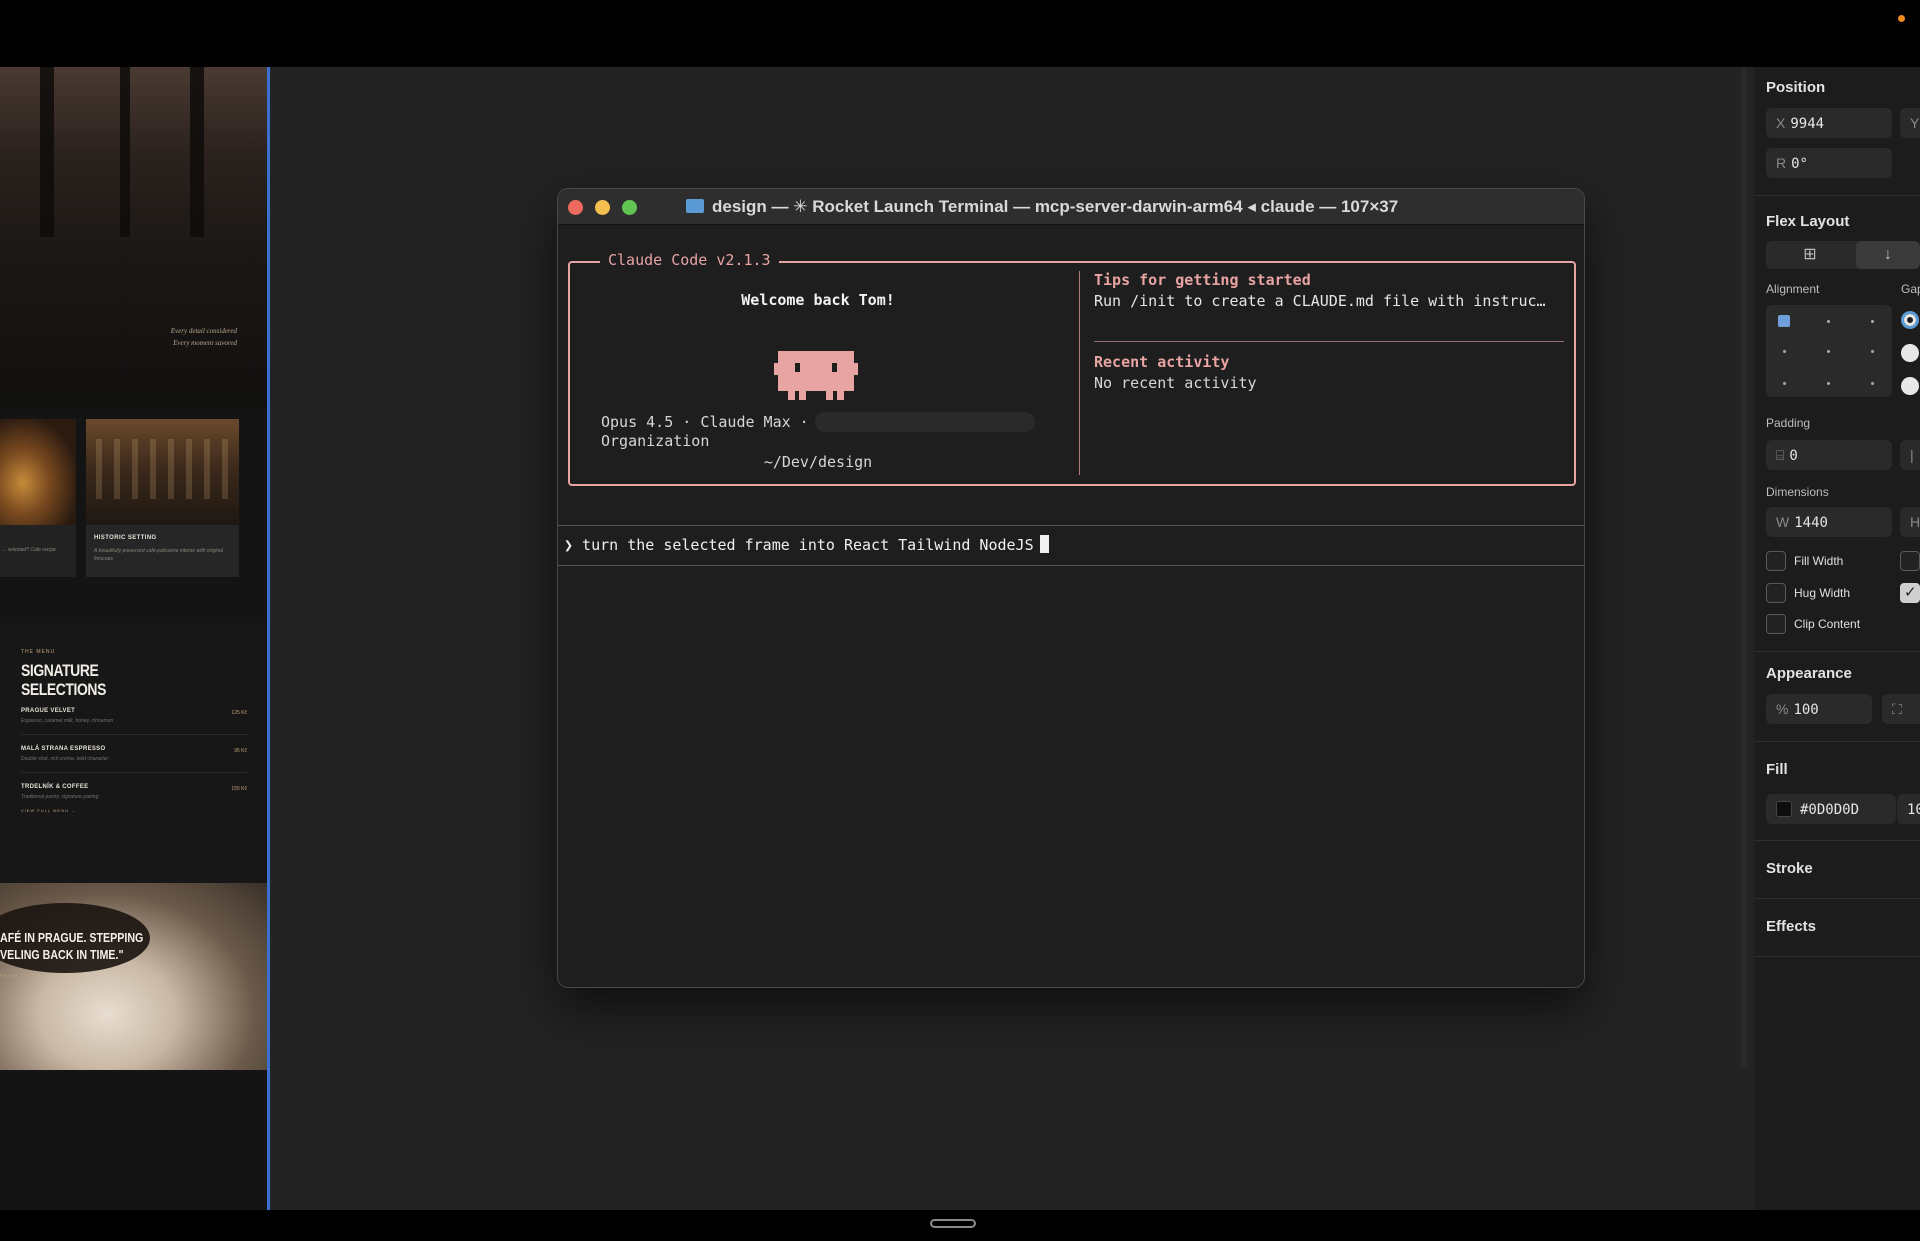  Describe the element at coordinates (63, 680) in the screenshot. I see `menu-title: SIGNATURE SELECTIONS` at that location.